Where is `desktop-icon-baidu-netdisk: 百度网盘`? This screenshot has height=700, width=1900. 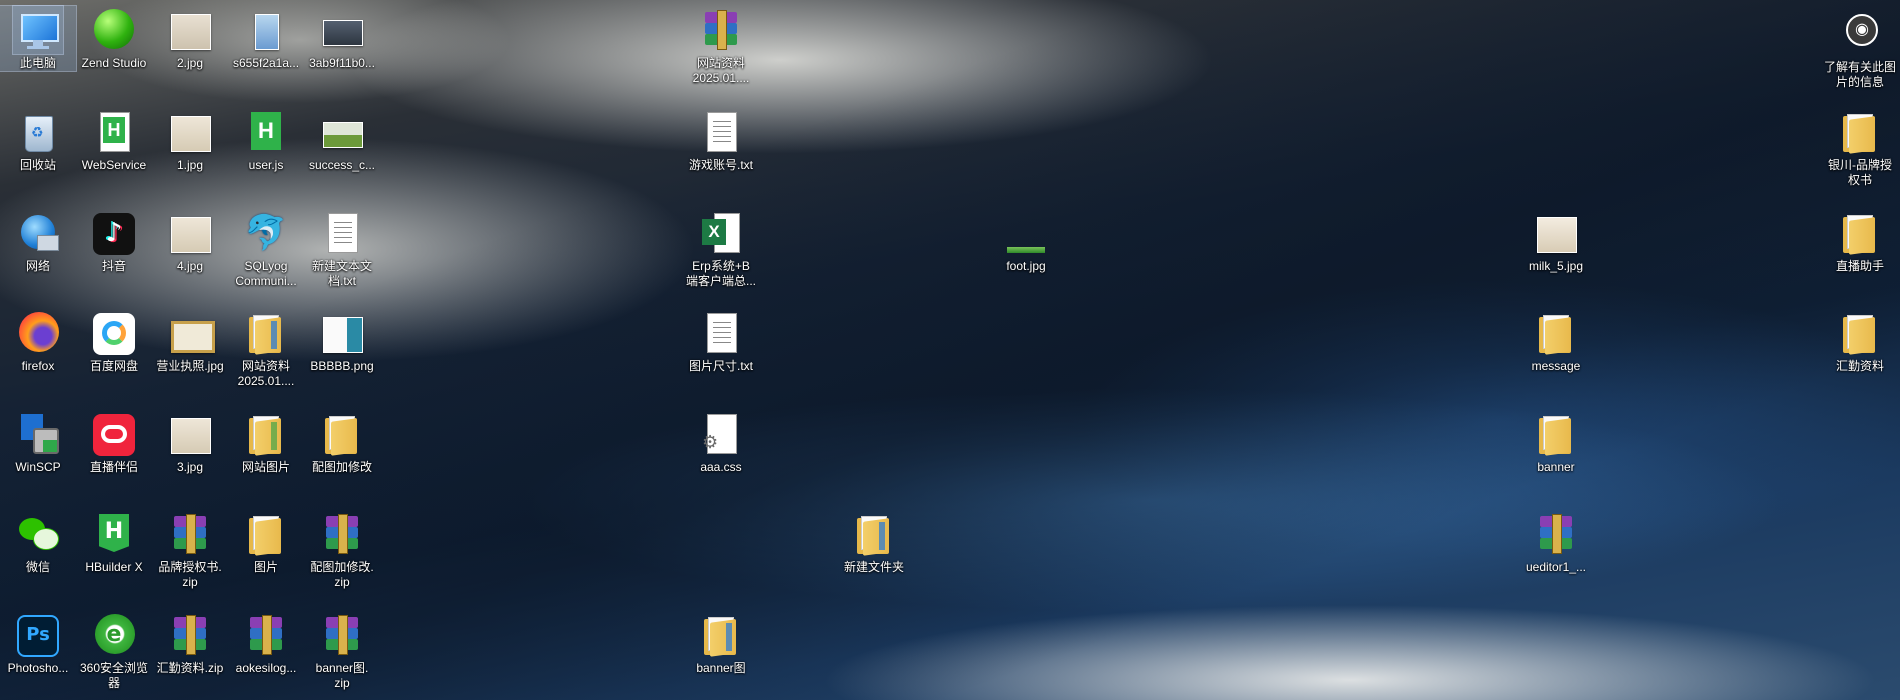
desktop-icon-baidu-netdisk: 百度网盘 is located at coordinates (114, 341).